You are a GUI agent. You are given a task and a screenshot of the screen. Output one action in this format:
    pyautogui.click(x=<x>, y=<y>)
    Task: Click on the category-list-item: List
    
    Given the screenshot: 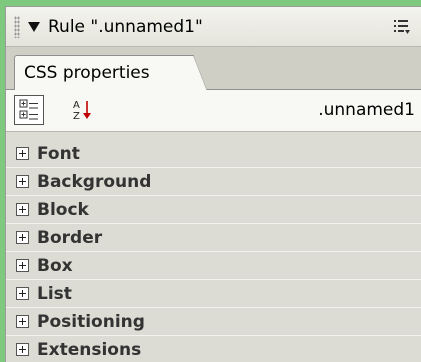 What is the action you would take?
    pyautogui.click(x=213, y=294)
    